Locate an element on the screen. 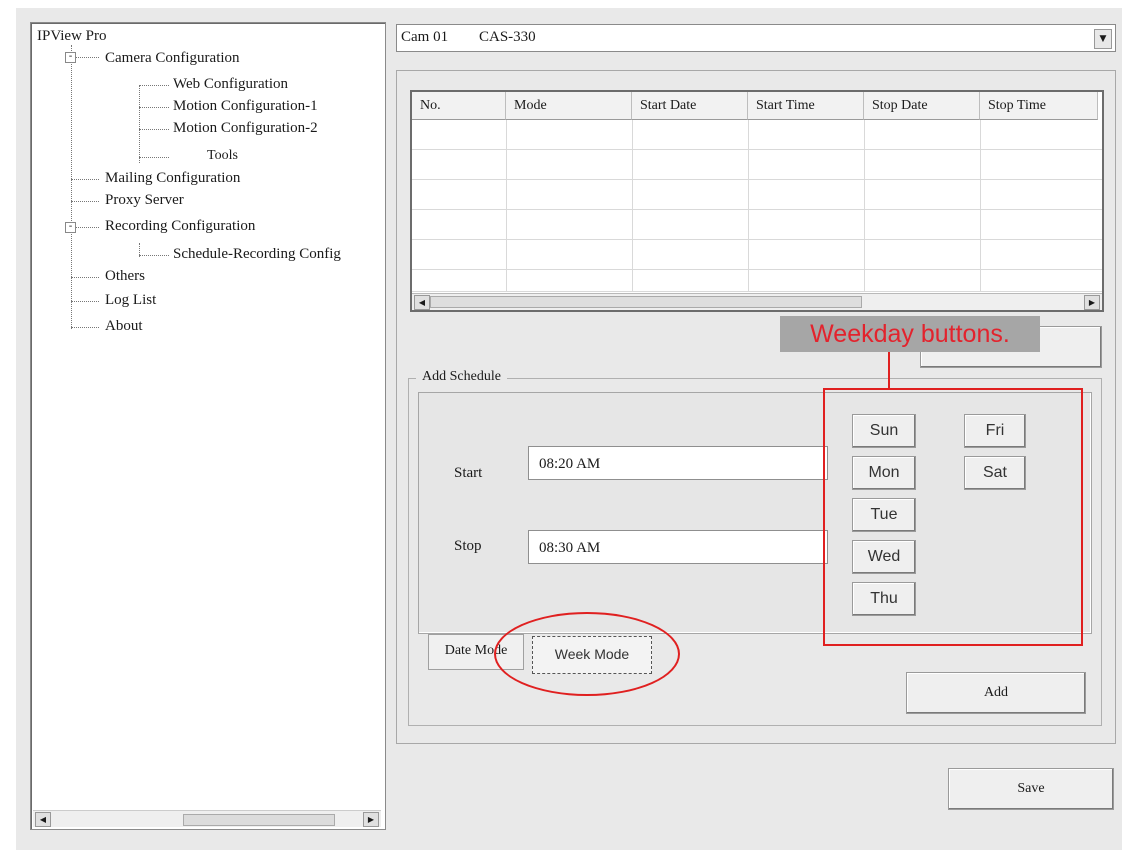  add-schedule-legend: Add Schedule is located at coordinates (461, 377).